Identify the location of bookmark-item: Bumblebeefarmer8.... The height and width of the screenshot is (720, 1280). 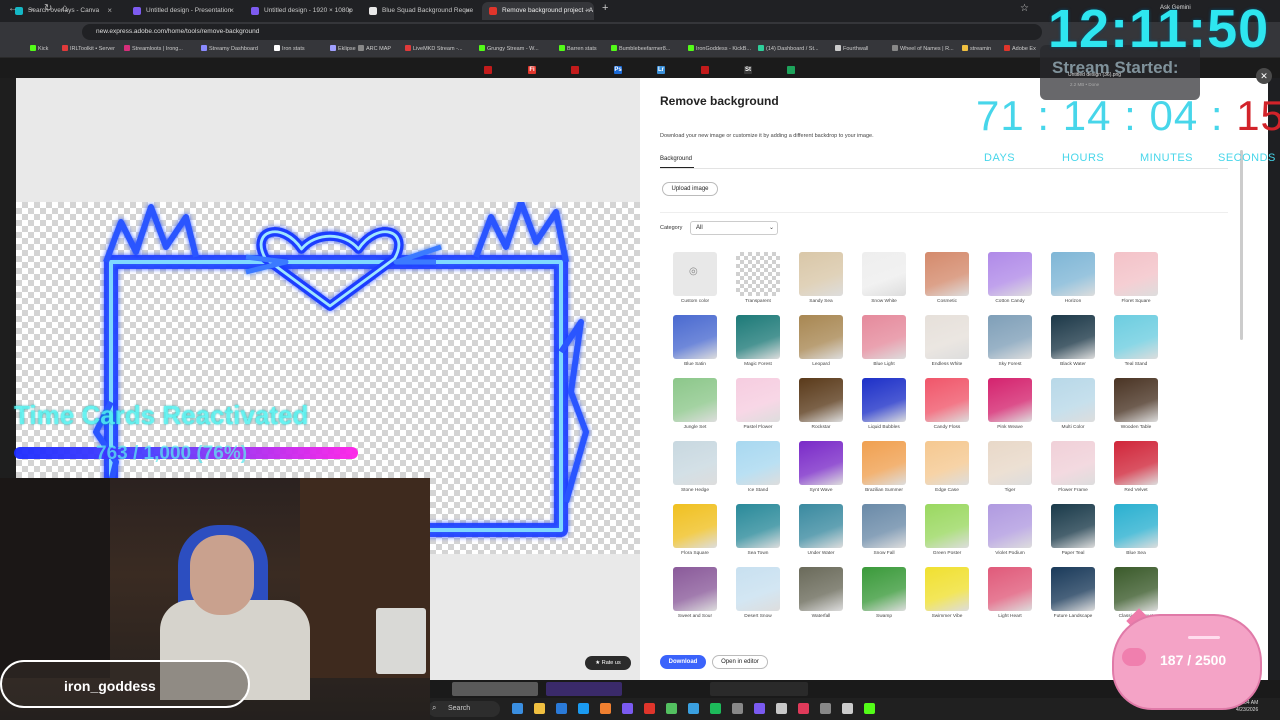
(640, 48).